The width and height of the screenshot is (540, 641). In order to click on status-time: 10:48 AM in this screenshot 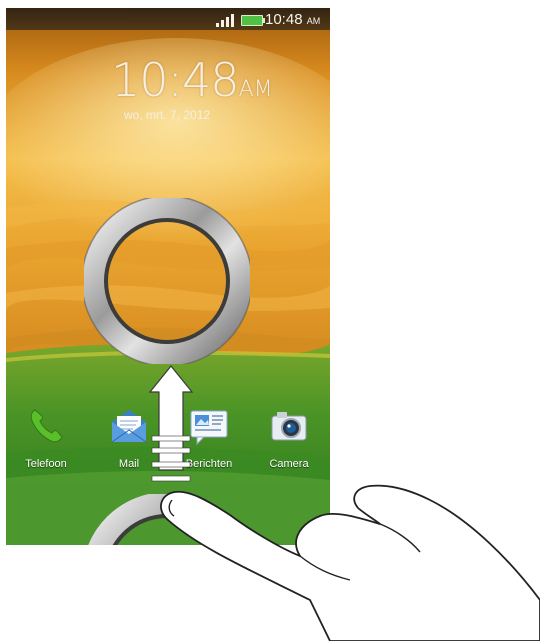, I will do `click(292, 19)`.